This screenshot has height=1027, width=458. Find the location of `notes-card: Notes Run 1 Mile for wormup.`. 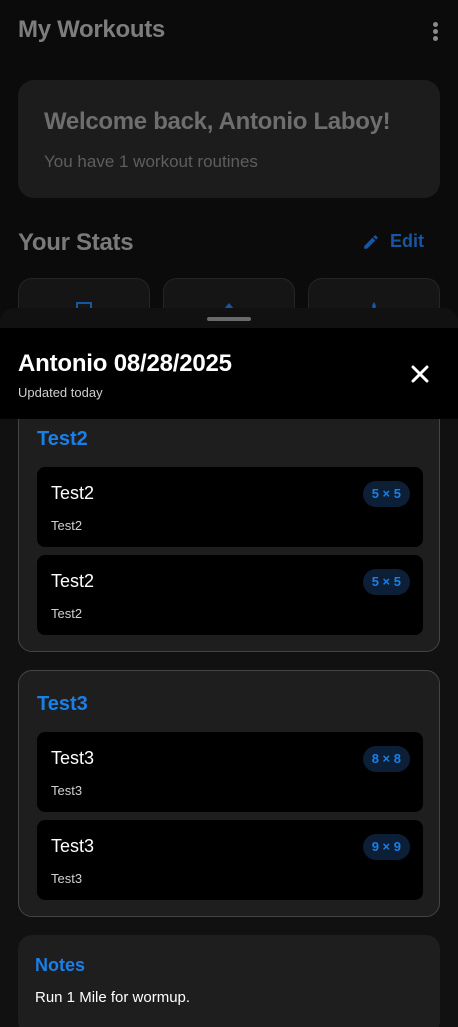

notes-card: Notes Run 1 Mile for wormup. is located at coordinates (229, 981).